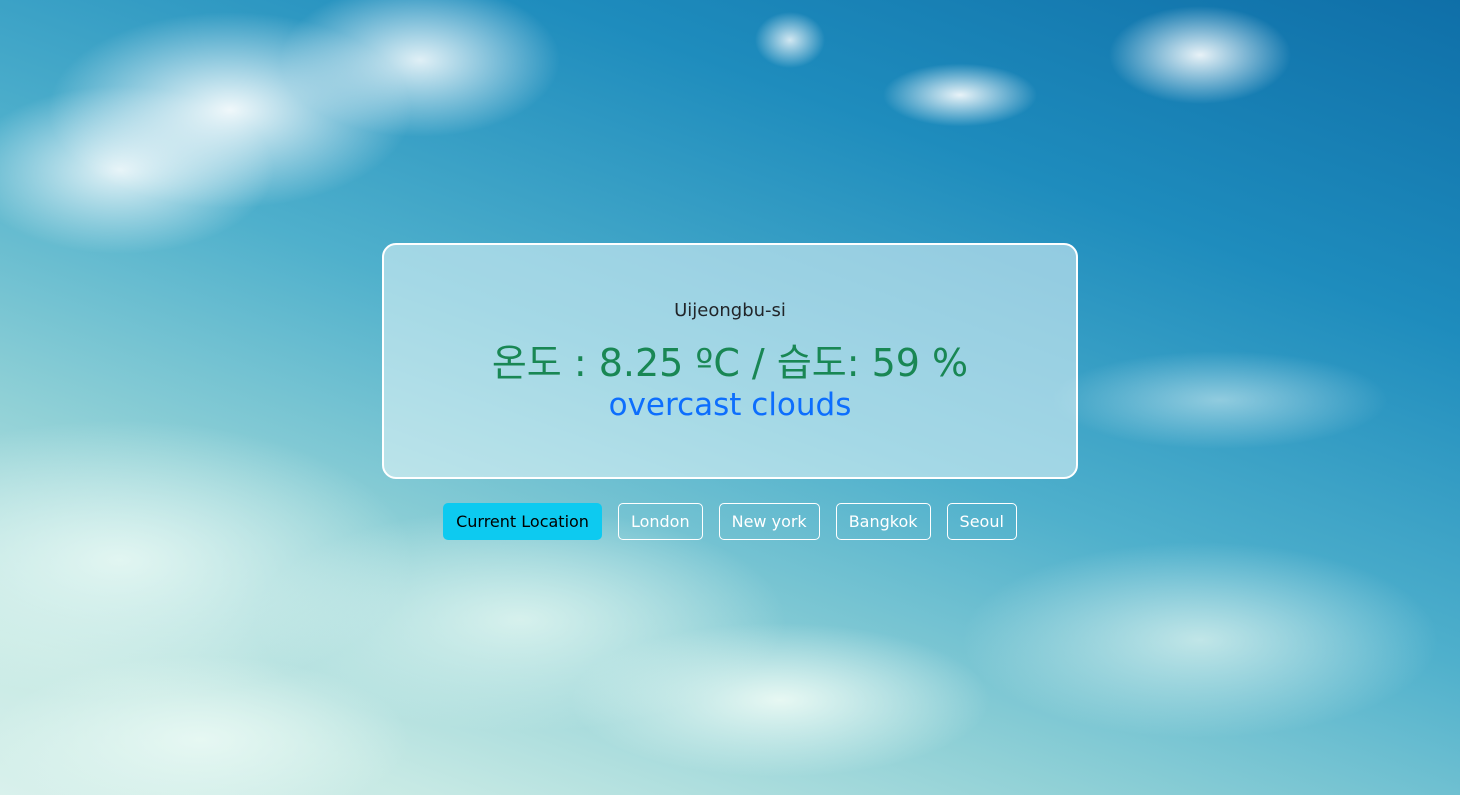 The image size is (1460, 795). Describe the element at coordinates (730, 405) in the screenshot. I see `weather-description: overcast clouds` at that location.